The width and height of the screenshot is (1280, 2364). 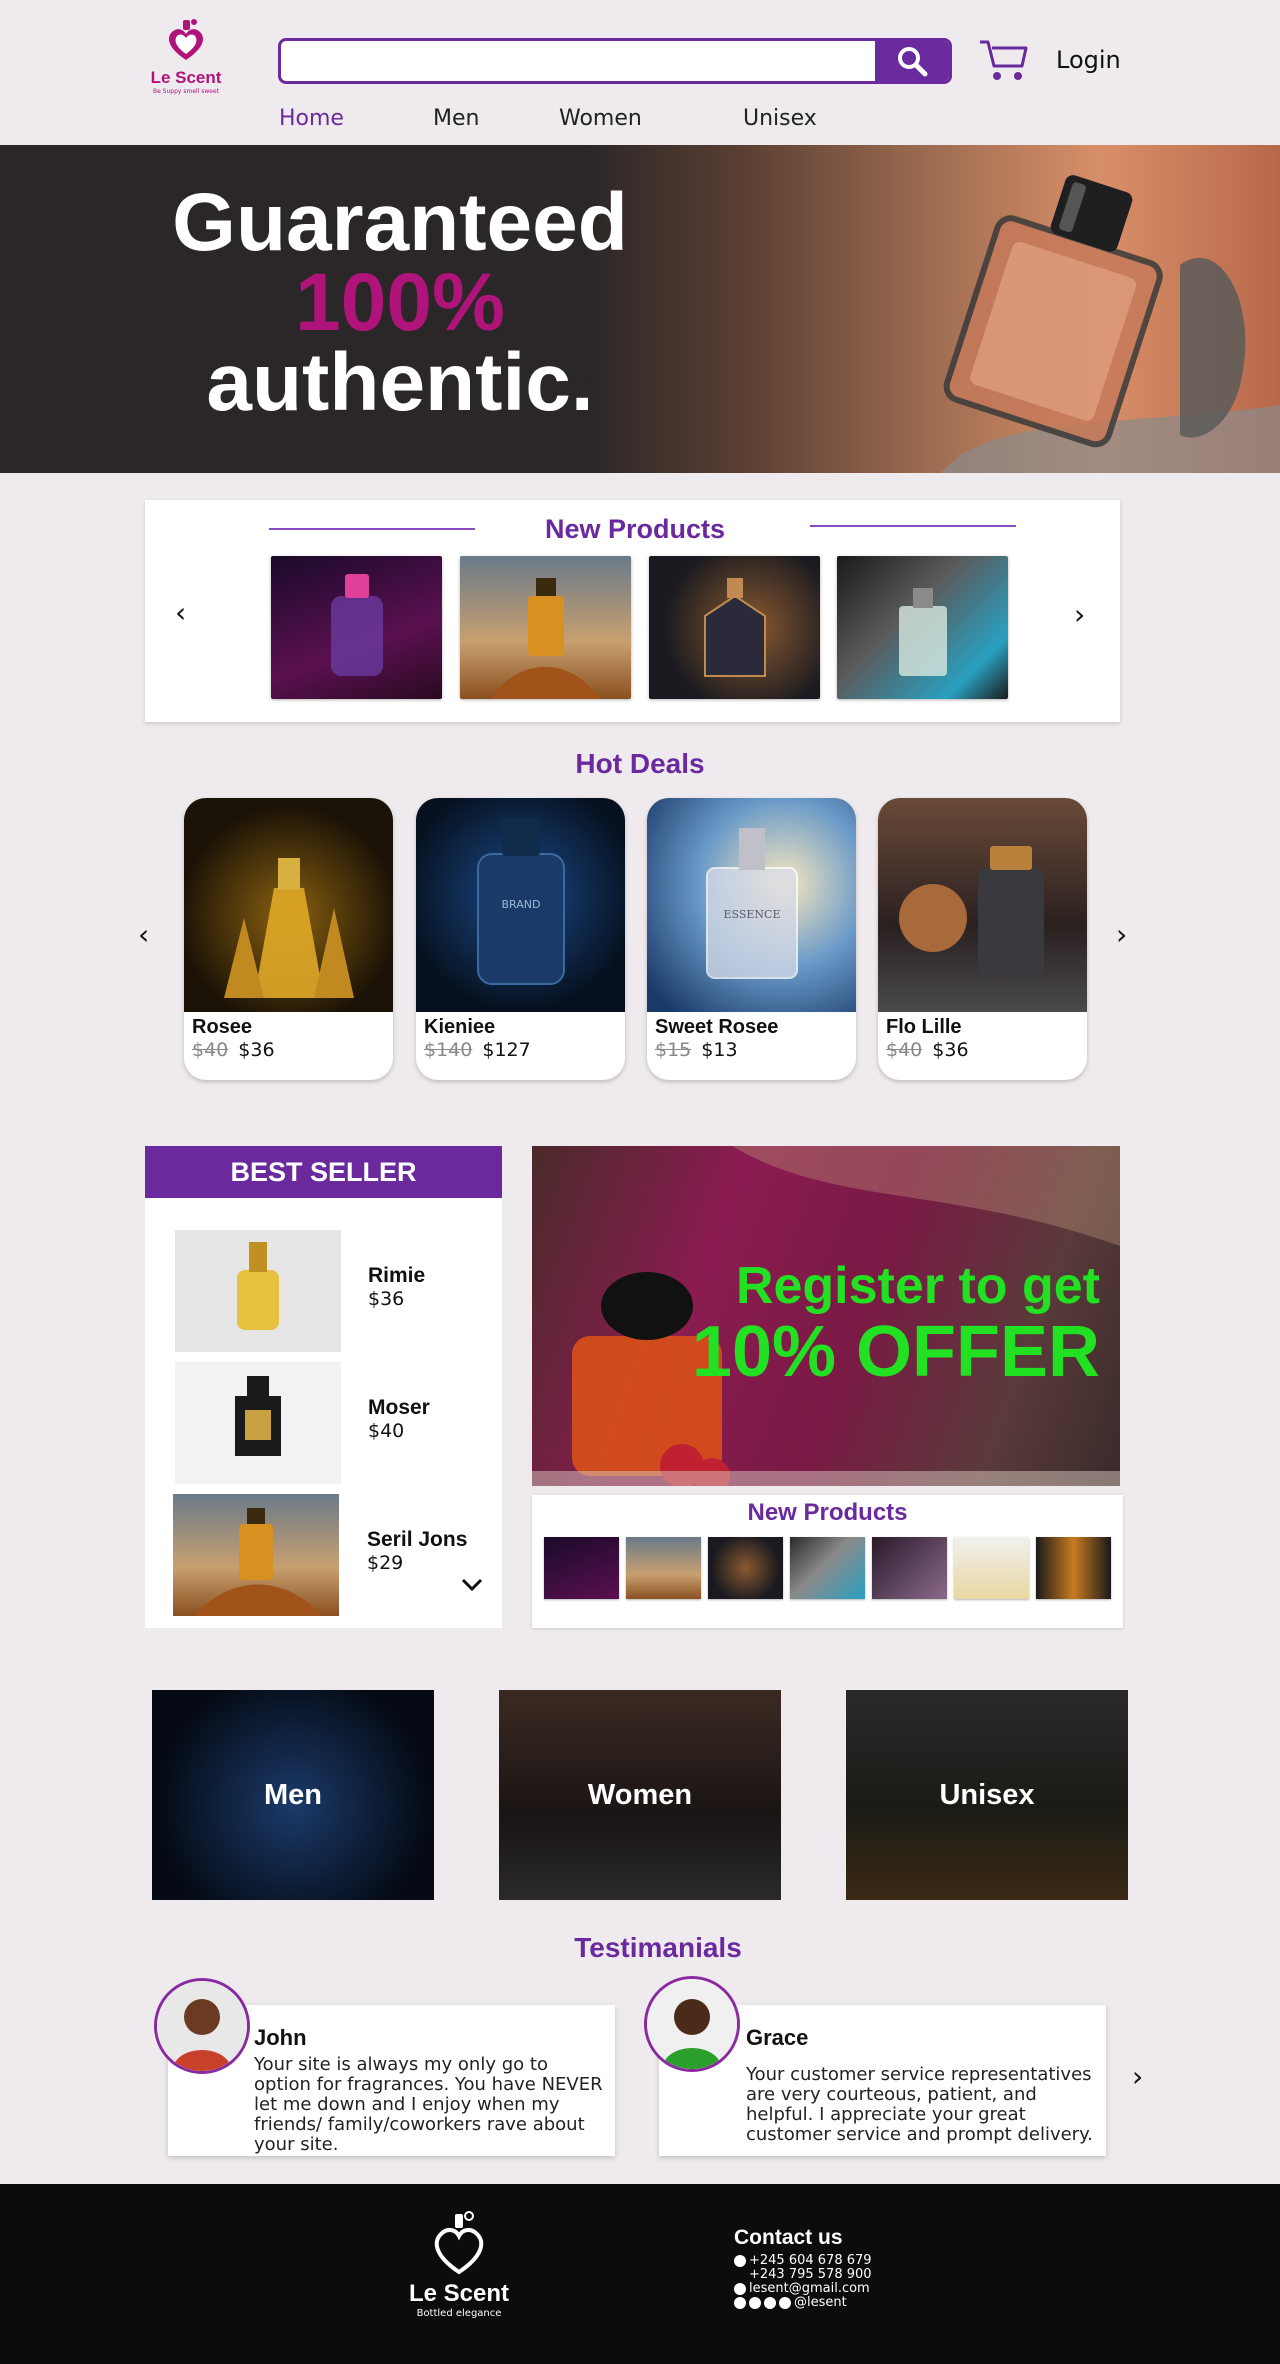 I want to click on new-products-title: New Products, so click(x=635, y=529).